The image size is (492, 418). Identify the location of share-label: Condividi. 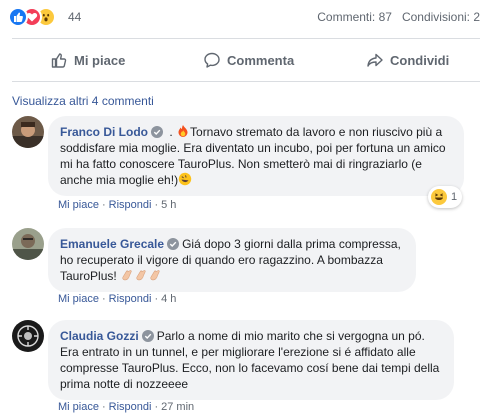
(420, 60).